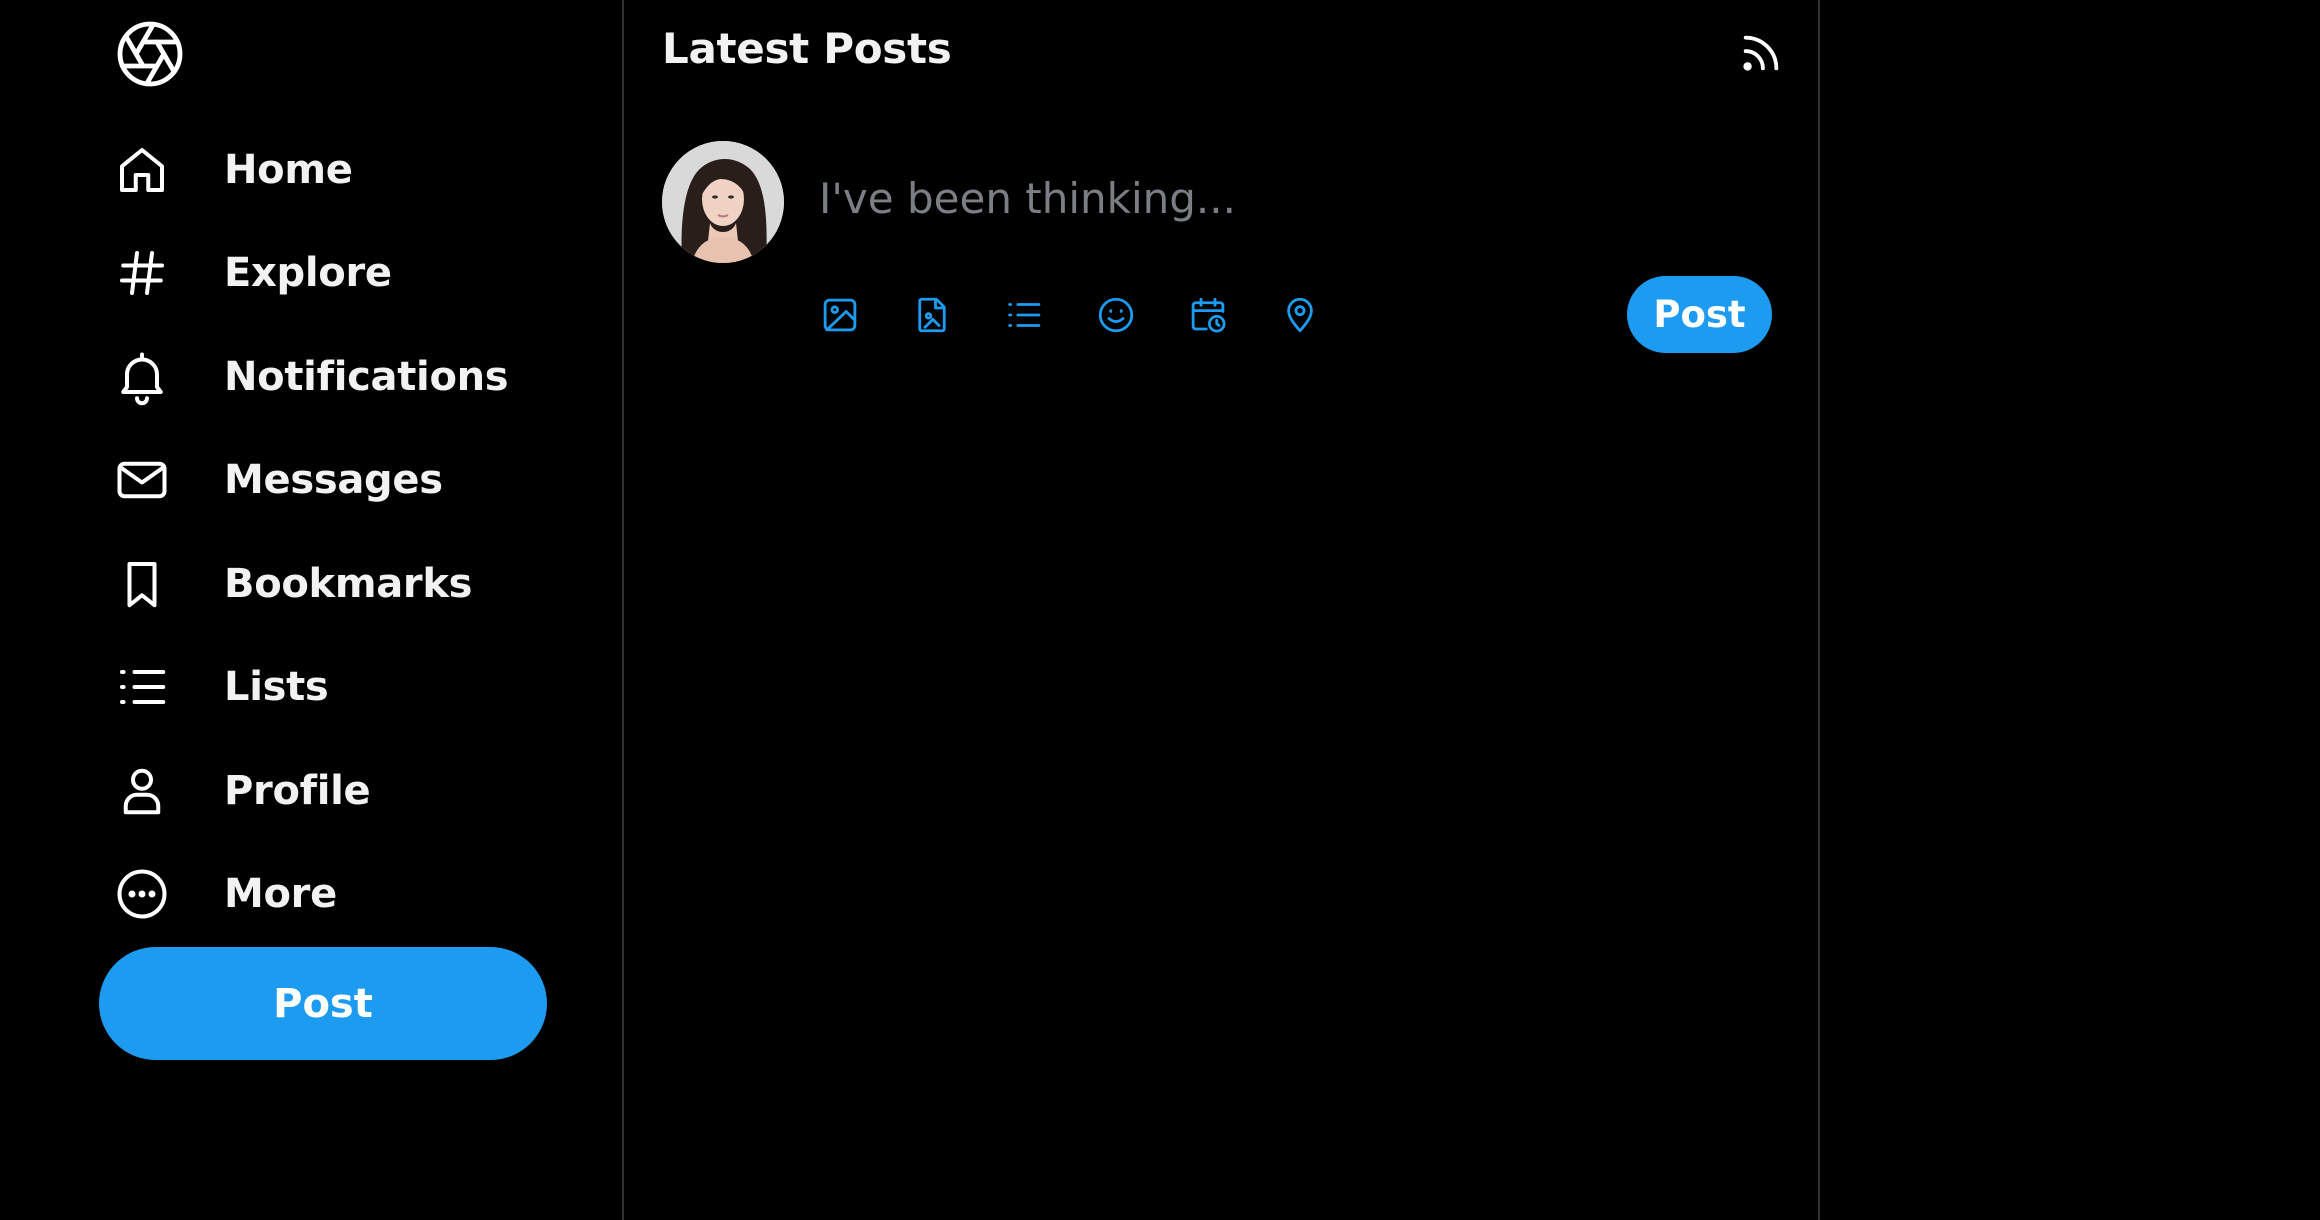 This screenshot has width=2320, height=1220. What do you see at coordinates (1699, 314) in the screenshot?
I see `compose-post-button: Post` at bounding box center [1699, 314].